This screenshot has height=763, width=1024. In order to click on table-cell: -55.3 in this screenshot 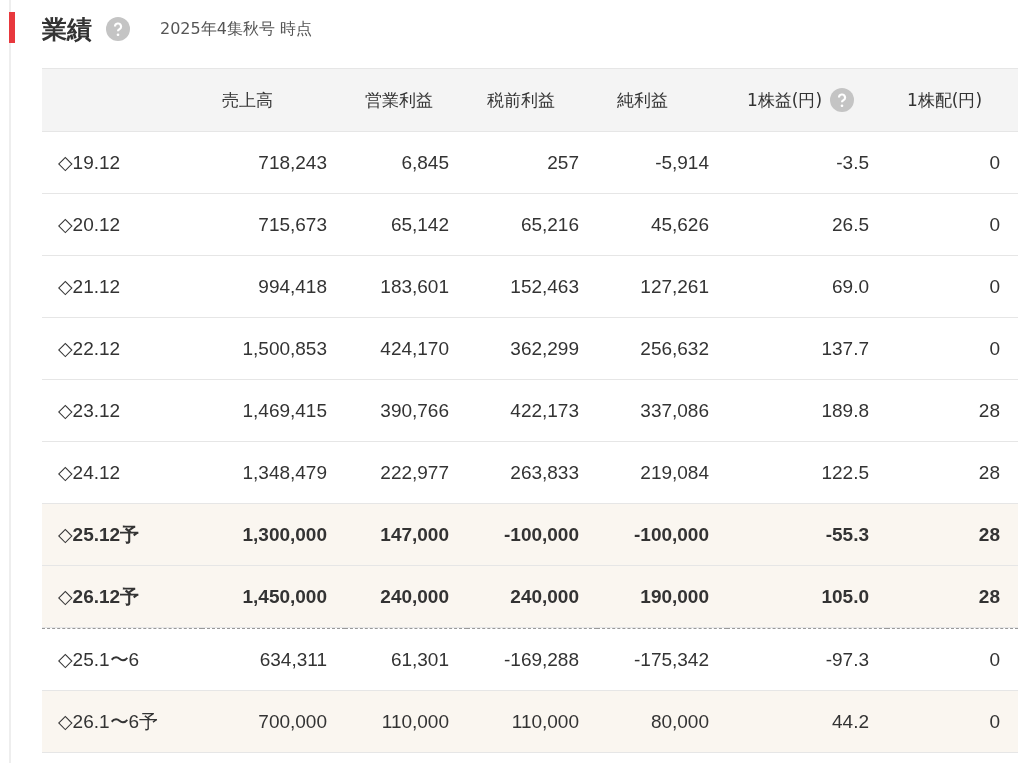, I will do `click(807, 535)`.